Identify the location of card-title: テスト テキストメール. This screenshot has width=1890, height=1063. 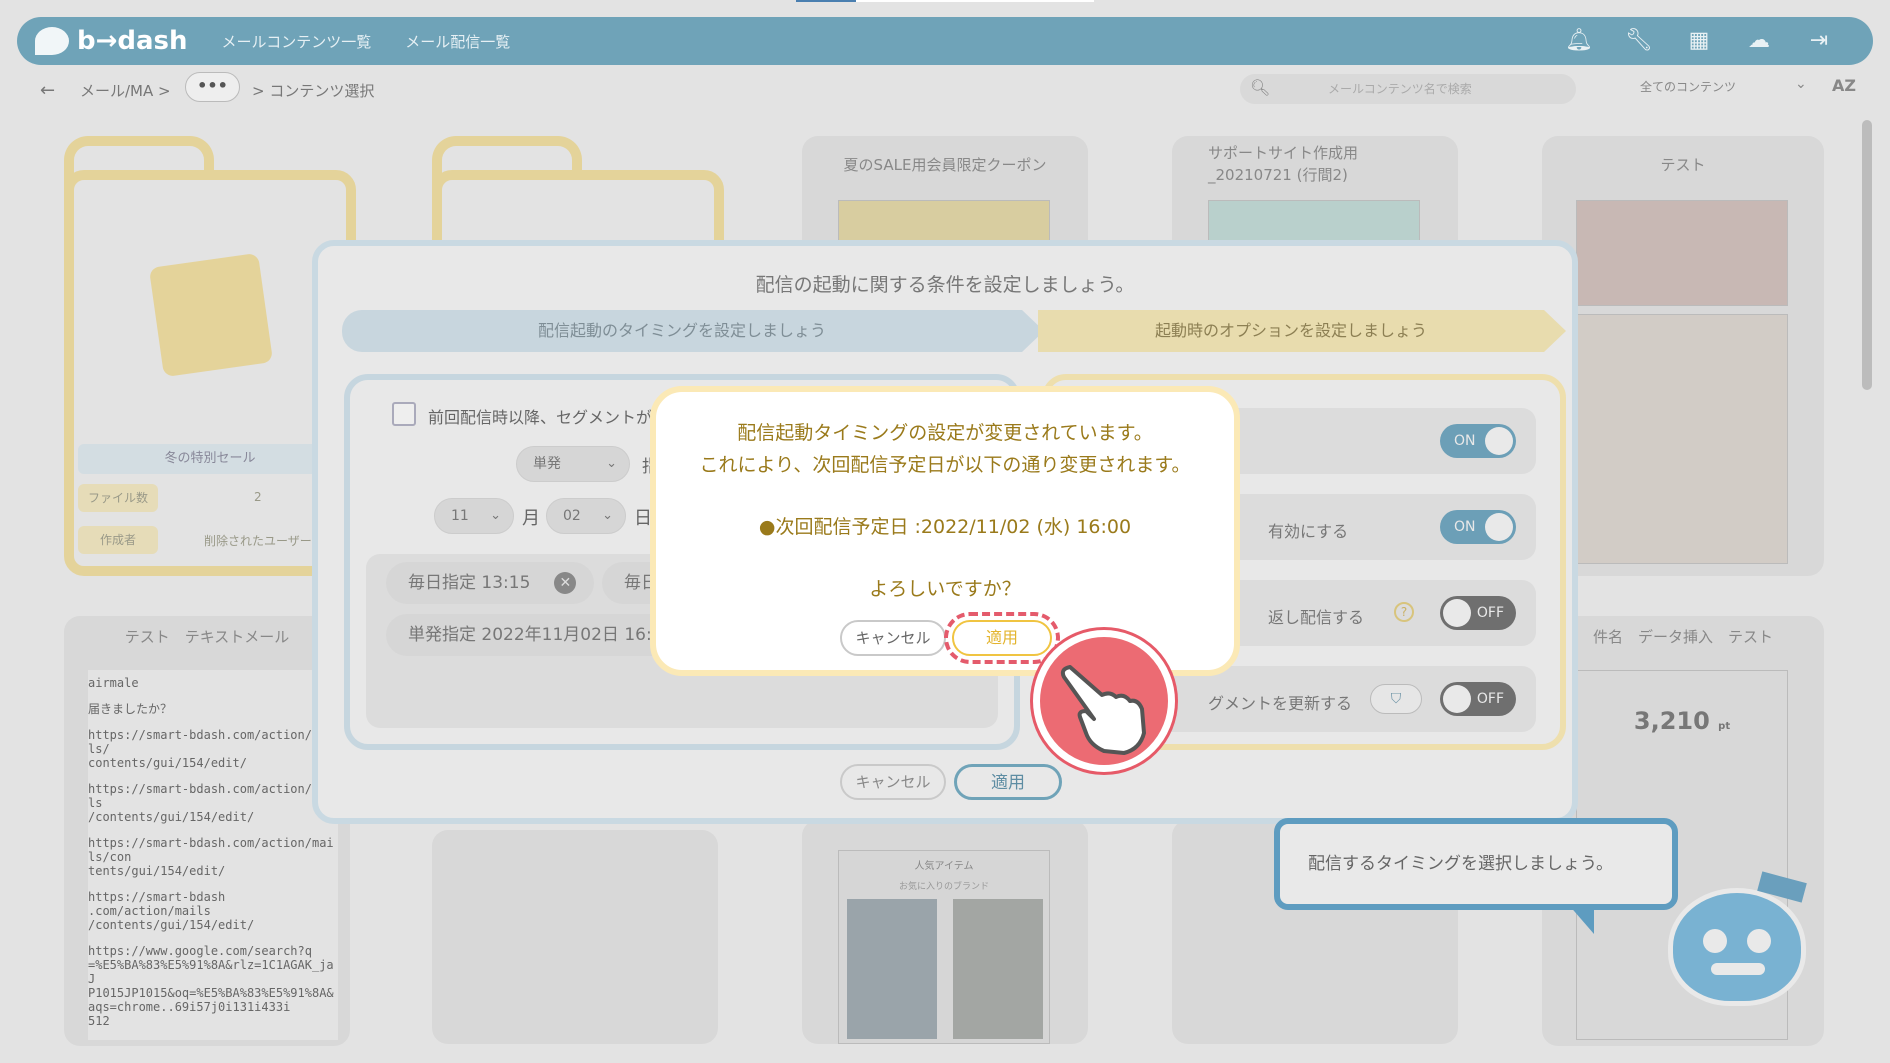
(207, 637).